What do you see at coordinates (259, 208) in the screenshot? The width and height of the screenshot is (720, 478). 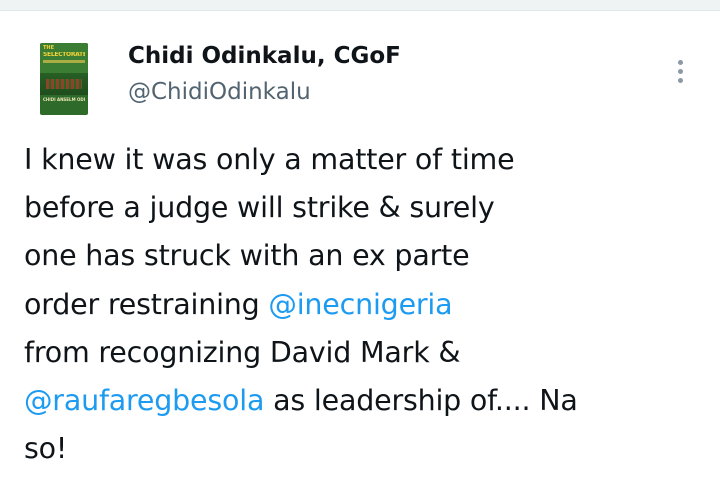 I see `tweet-text-segment: before a judge will strike & surely` at bounding box center [259, 208].